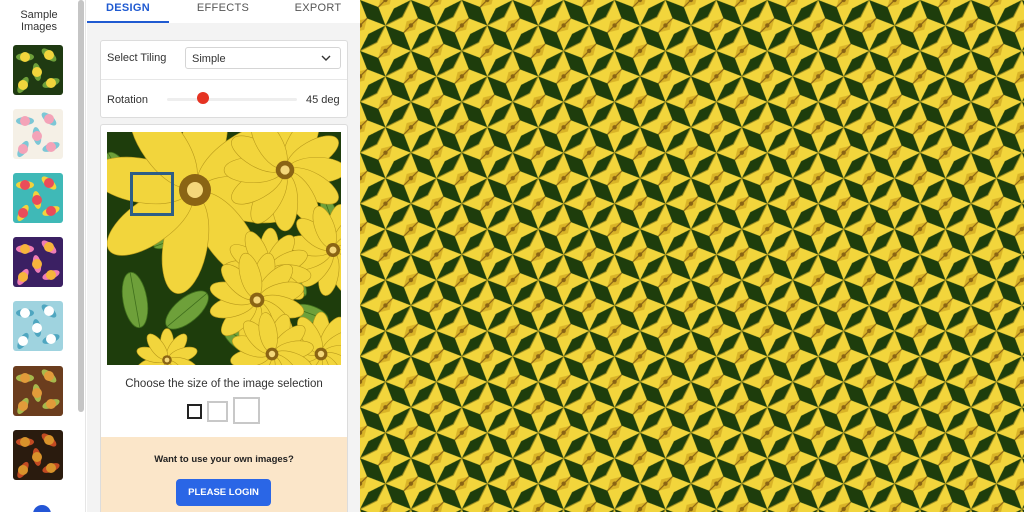 The width and height of the screenshot is (1024, 512). What do you see at coordinates (127, 100) in the screenshot?
I see `rotation-label: Rotation` at bounding box center [127, 100].